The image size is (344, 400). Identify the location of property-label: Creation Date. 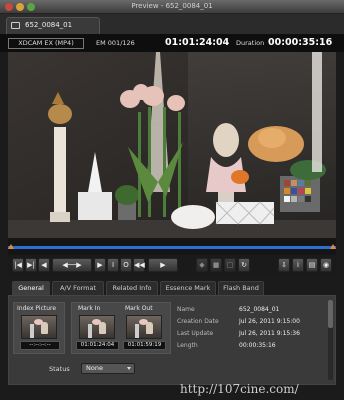
(198, 321).